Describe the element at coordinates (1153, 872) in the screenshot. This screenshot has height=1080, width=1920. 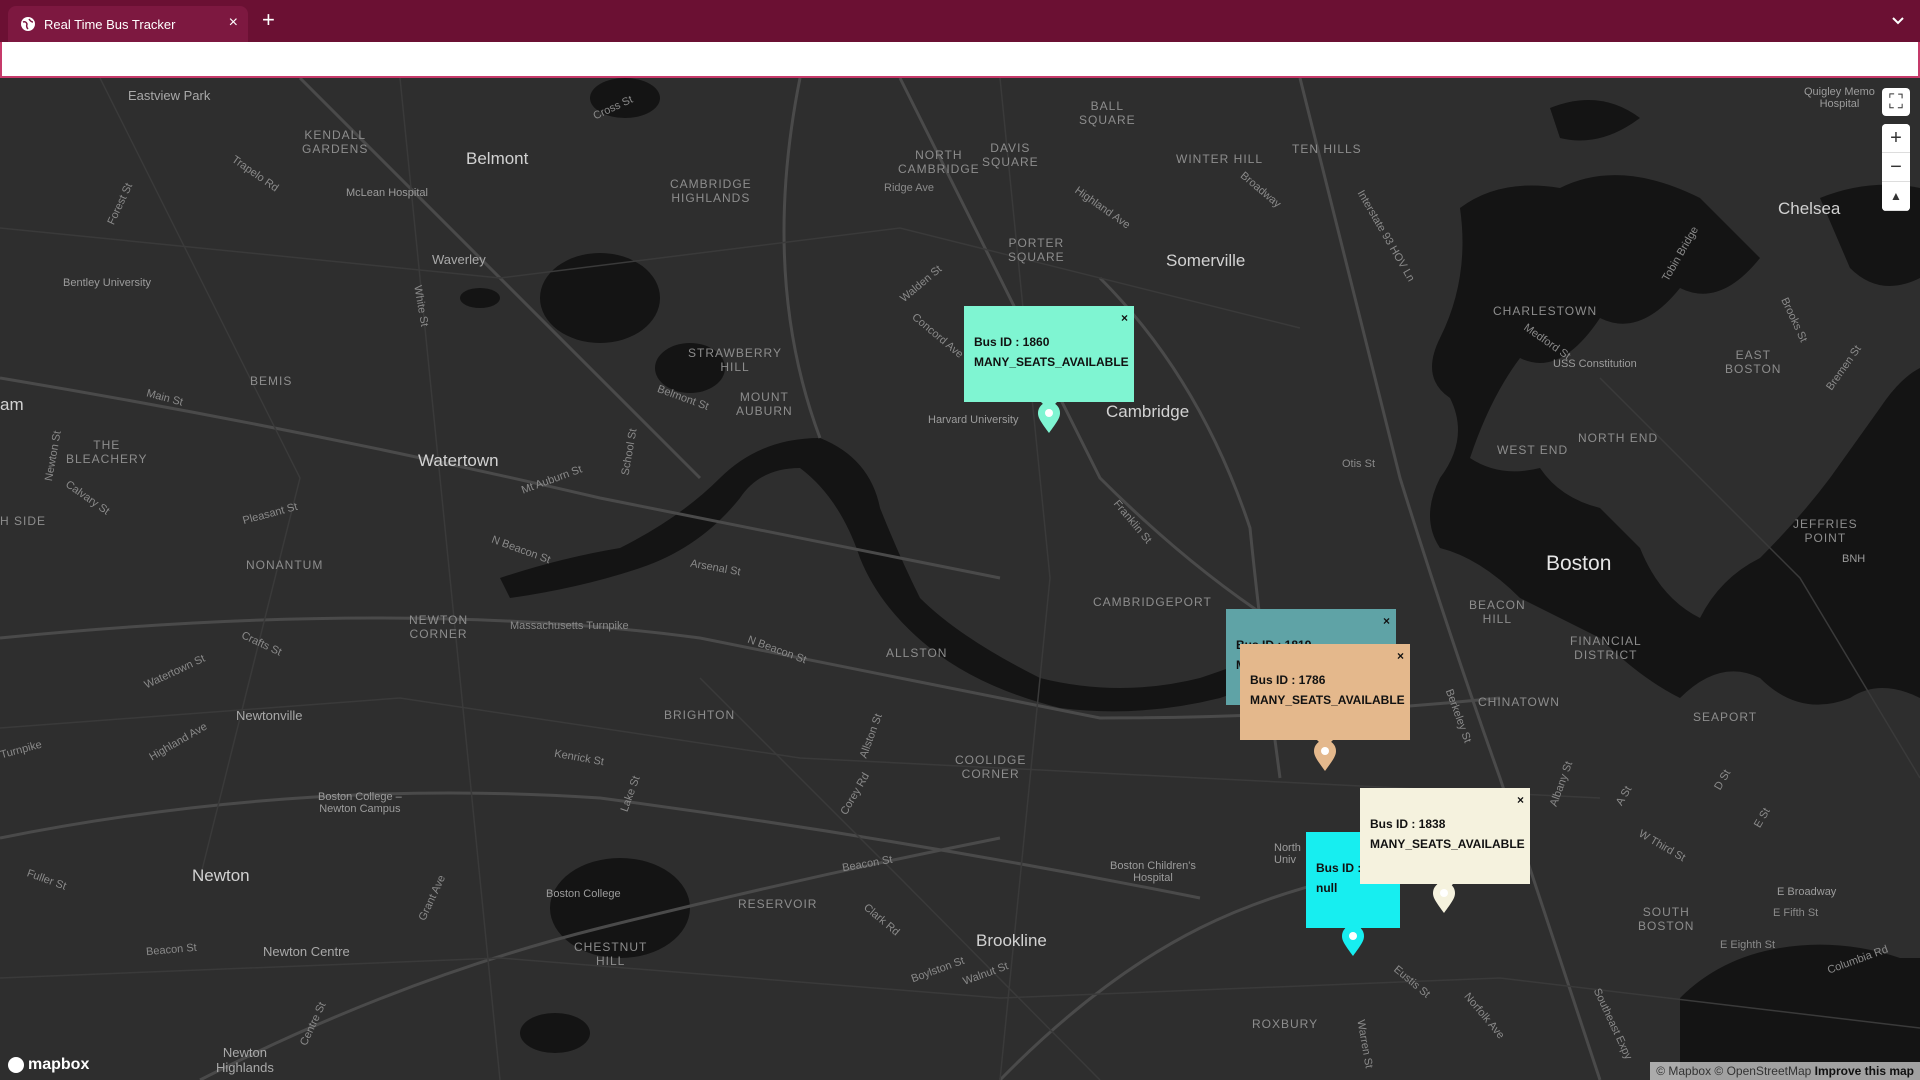
I see `map-label-childrens-hospital: Boston Children's Hospital` at that location.